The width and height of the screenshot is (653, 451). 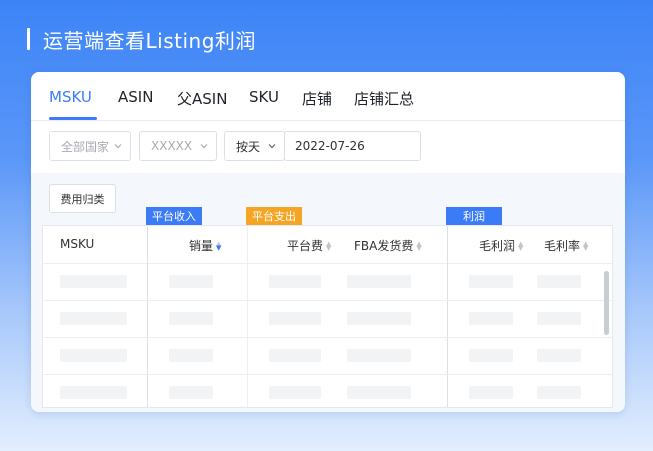 I want to click on shop-select: XXXXX, so click(x=178, y=146).